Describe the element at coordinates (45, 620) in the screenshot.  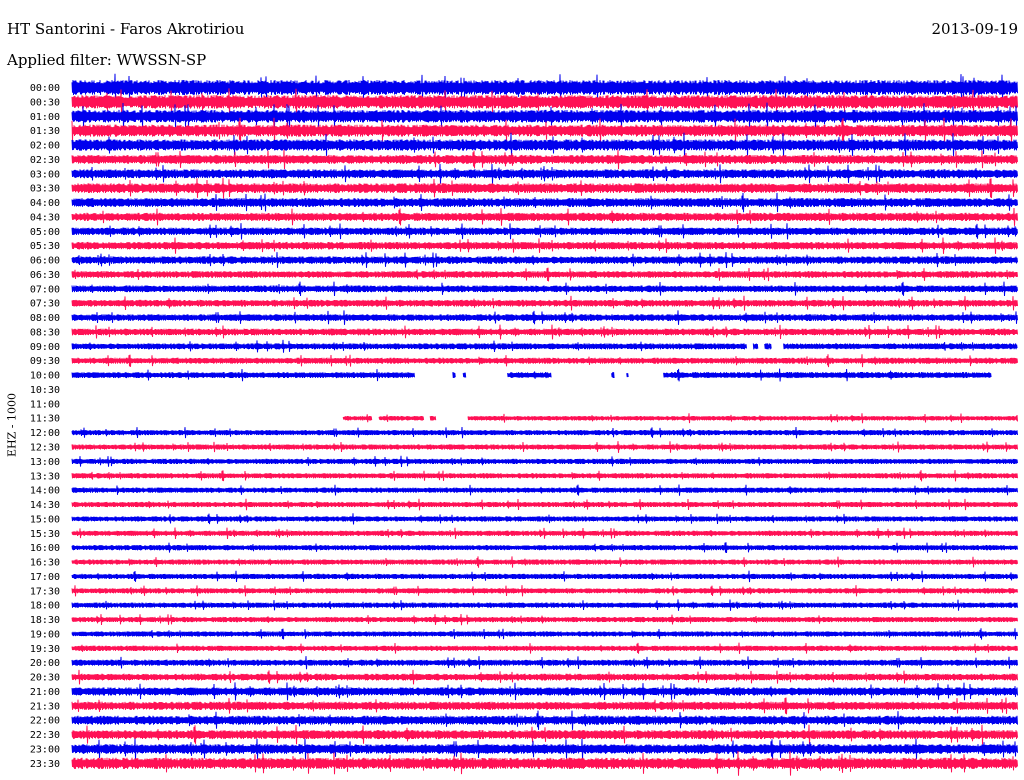
I see `row-time-label: 18:30` at that location.